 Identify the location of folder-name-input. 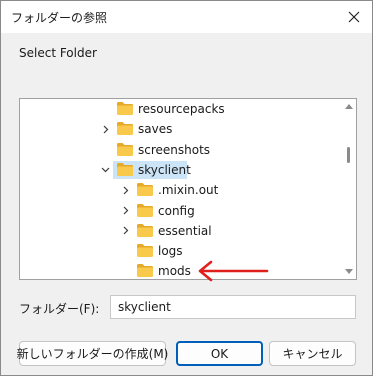
(233, 307).